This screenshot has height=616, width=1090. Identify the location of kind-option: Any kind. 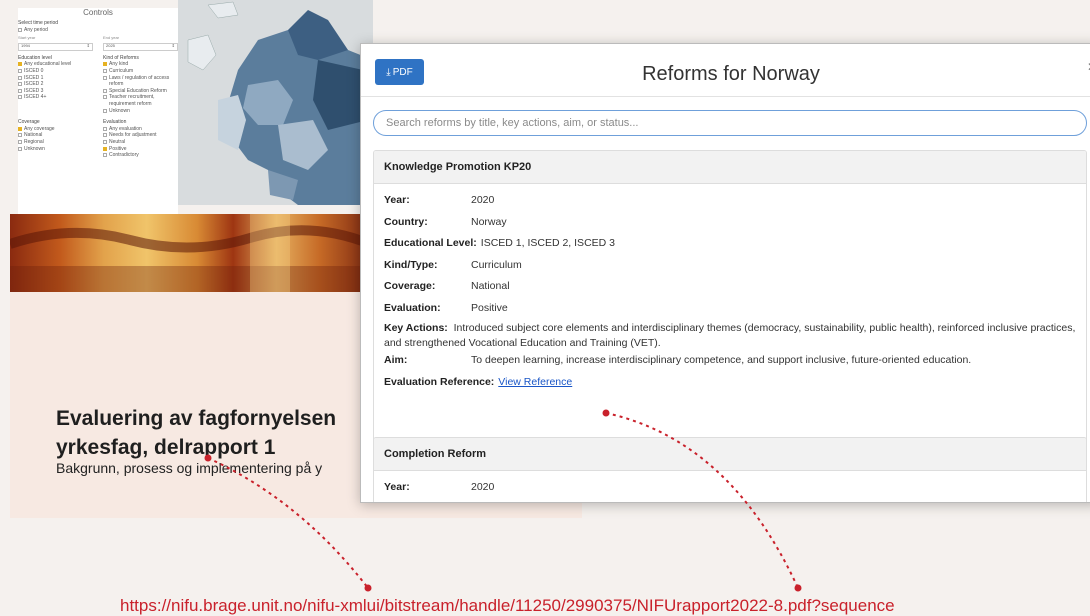
(140, 64).